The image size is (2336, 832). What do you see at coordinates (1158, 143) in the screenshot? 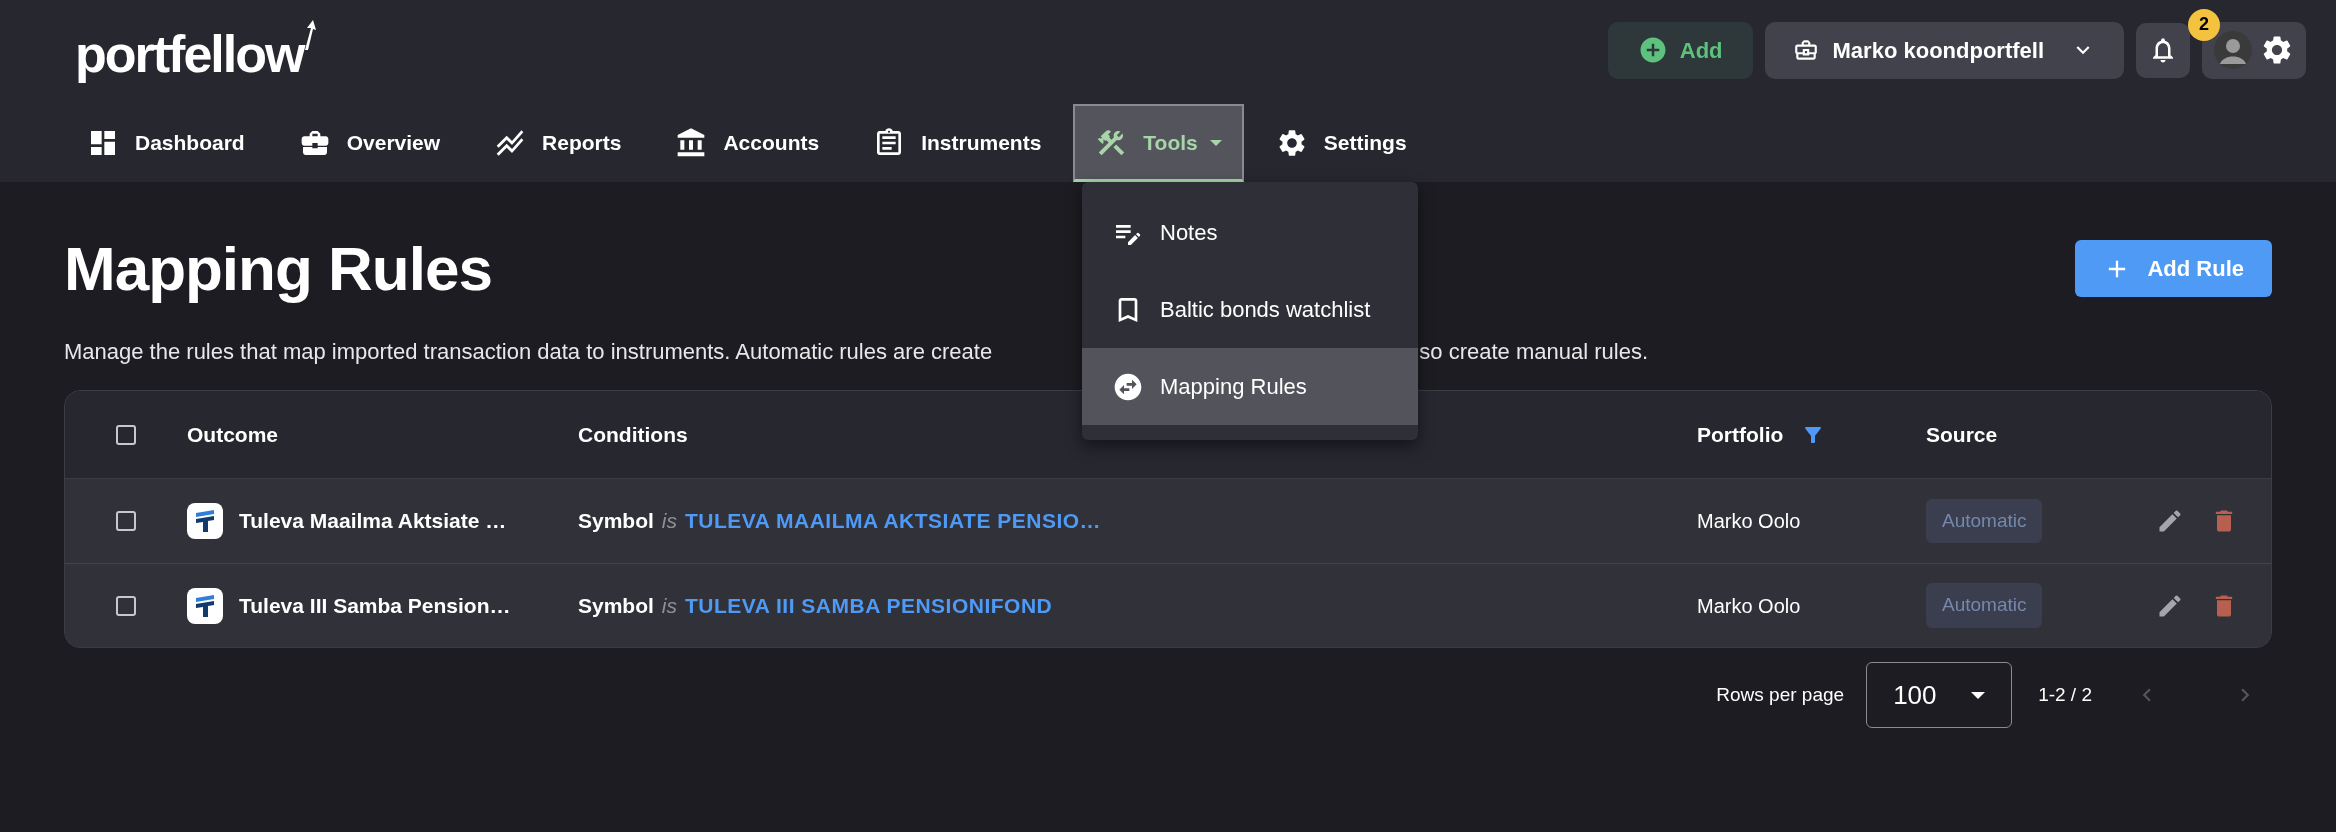
I see `nav-tab: Tools` at bounding box center [1158, 143].